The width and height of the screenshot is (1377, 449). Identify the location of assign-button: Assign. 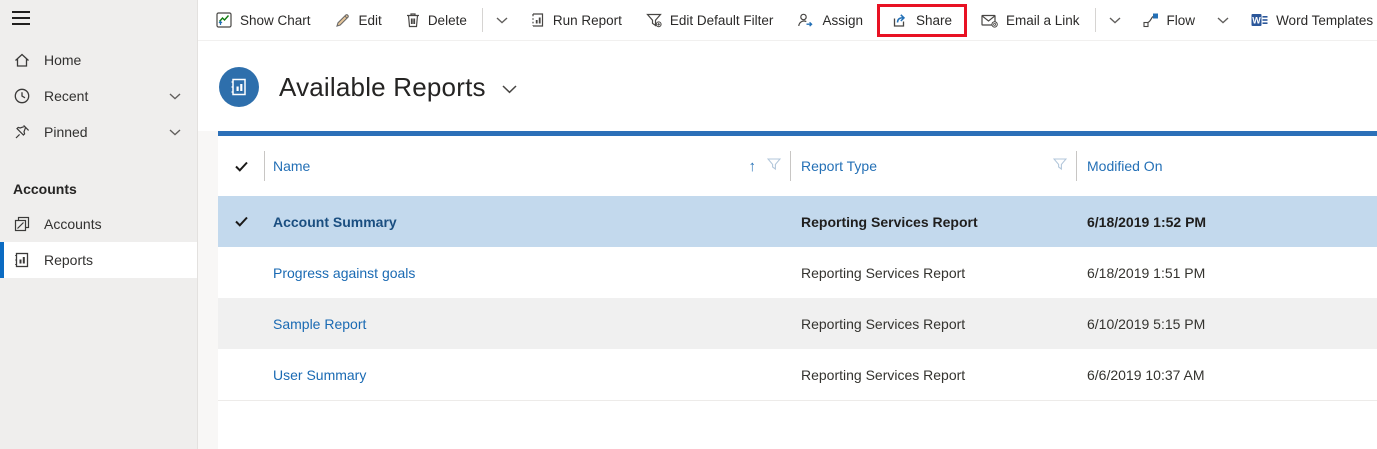
(830, 20).